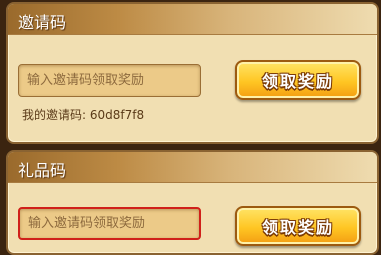 This screenshot has height=255, width=381. I want to click on my-invite-code-text: 我的邀请码: 60d8f7f8, so click(83, 115).